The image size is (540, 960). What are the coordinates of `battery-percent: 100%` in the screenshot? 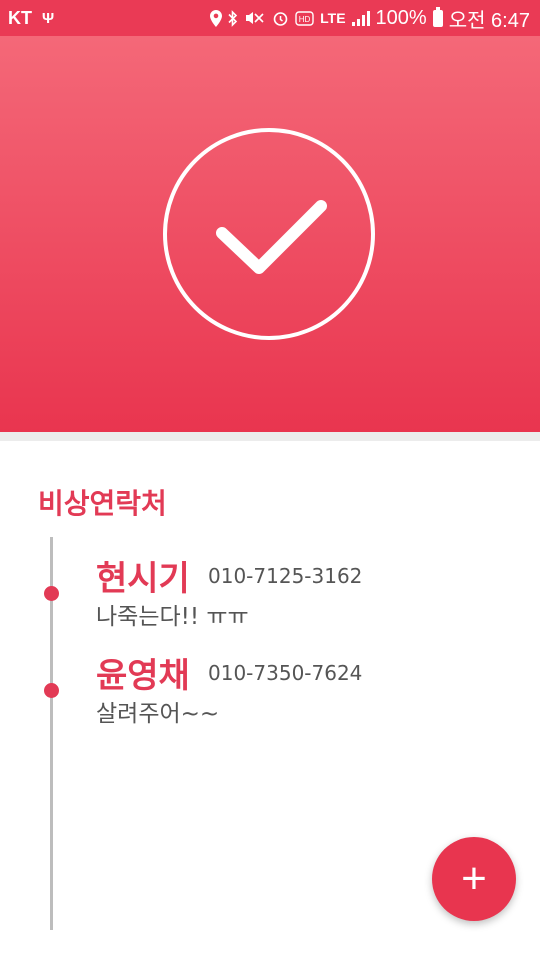 It's located at (401, 17).